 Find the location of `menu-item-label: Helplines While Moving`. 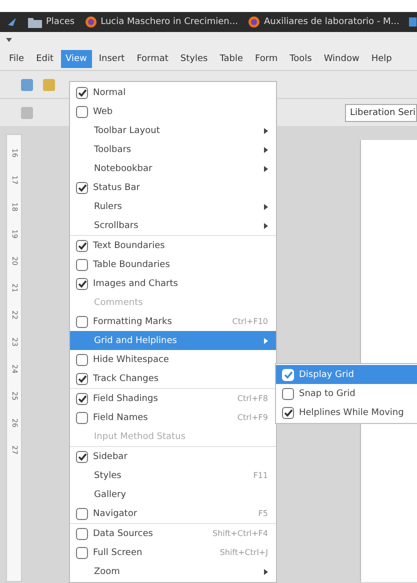

menu-item-label: Helplines While Moving is located at coordinates (352, 413).